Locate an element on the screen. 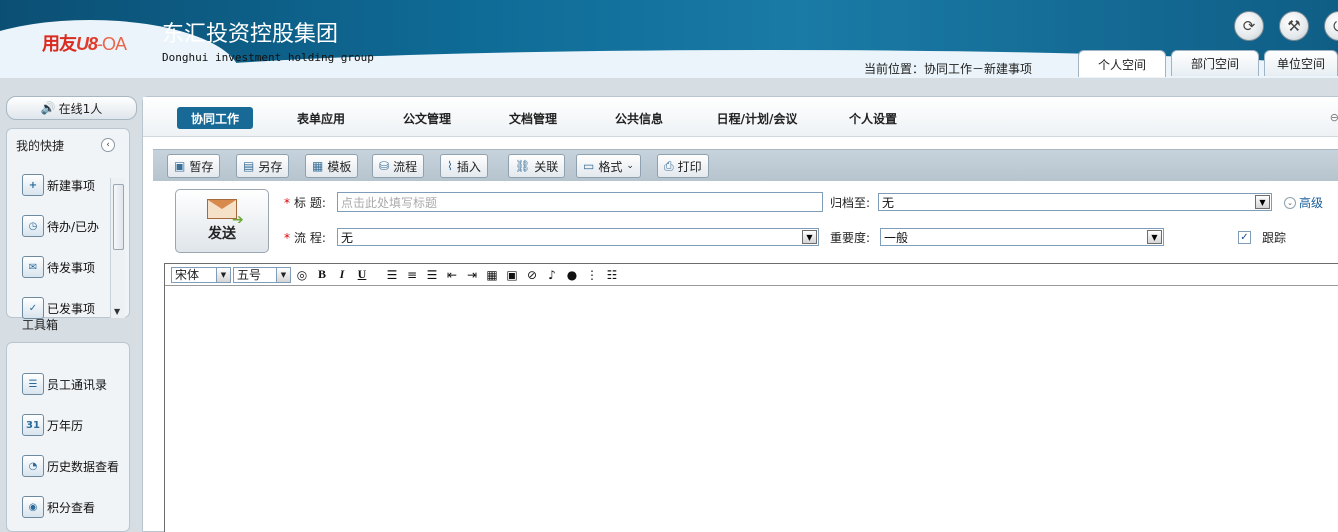 This screenshot has width=1338, height=532. unordered-list-icon: ☷ is located at coordinates (612, 275).